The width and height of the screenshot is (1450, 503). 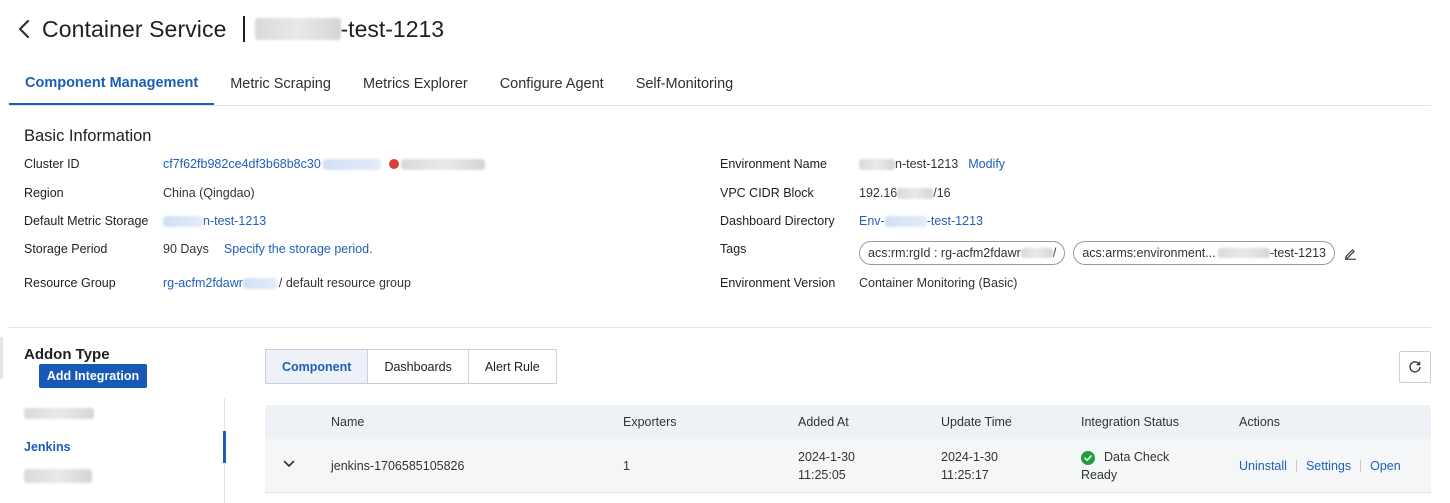 What do you see at coordinates (44, 193) in the screenshot?
I see `region-label: Region` at bounding box center [44, 193].